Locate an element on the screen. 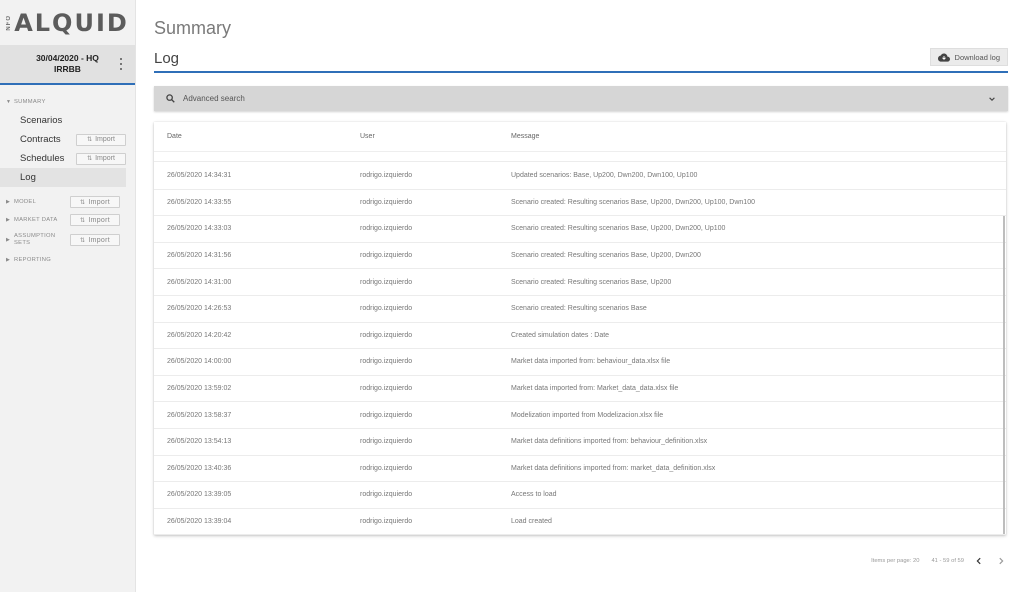 Image resolution: width=1024 pixels, height=592 pixels. sidebar-item-label: Scenarios is located at coordinates (41, 120).